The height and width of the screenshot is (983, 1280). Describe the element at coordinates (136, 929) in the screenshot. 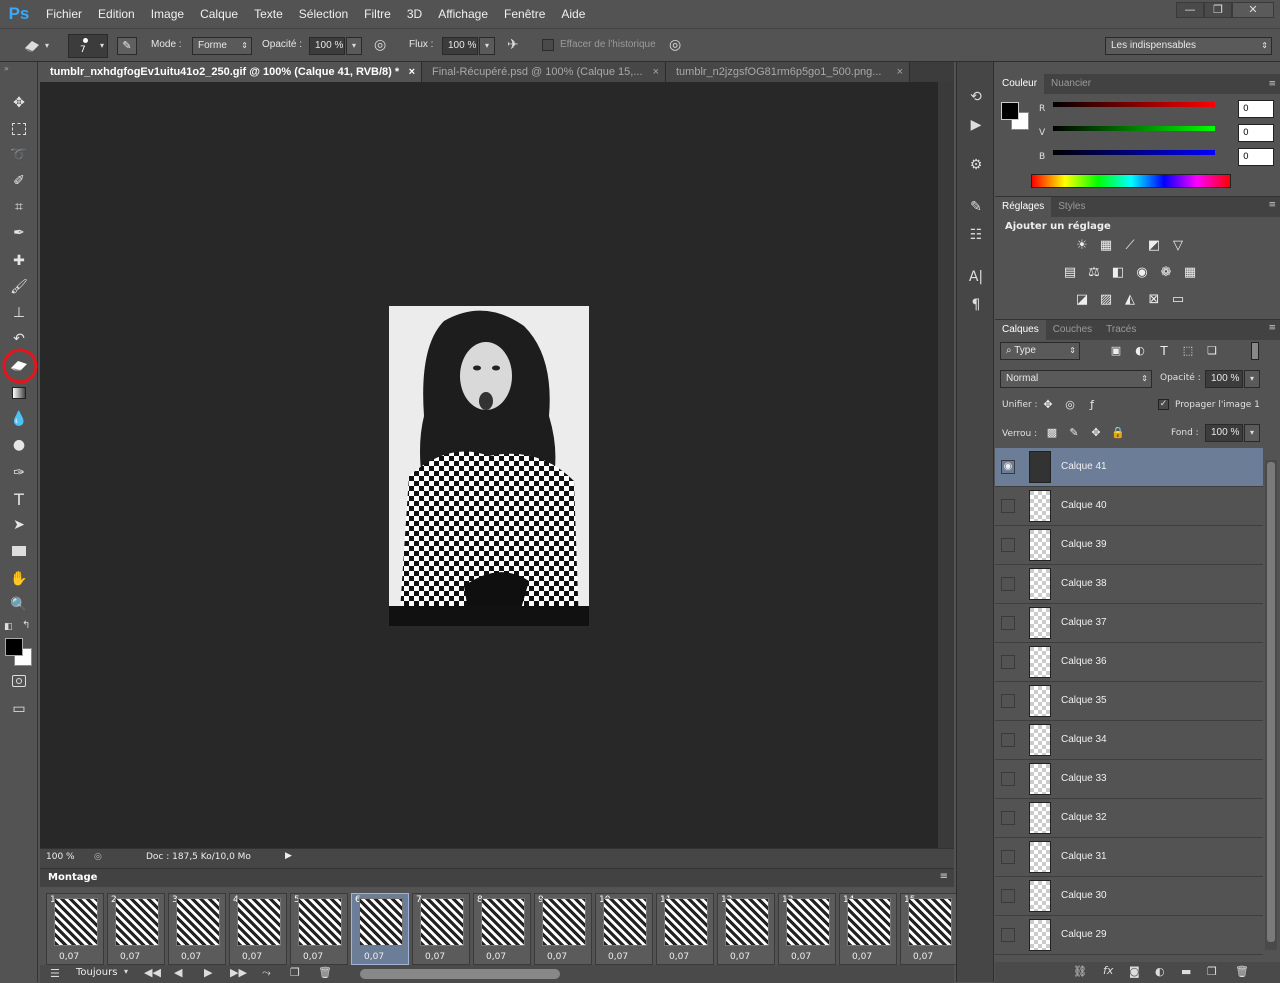

I see `timeline-frame: 2 0,07` at that location.